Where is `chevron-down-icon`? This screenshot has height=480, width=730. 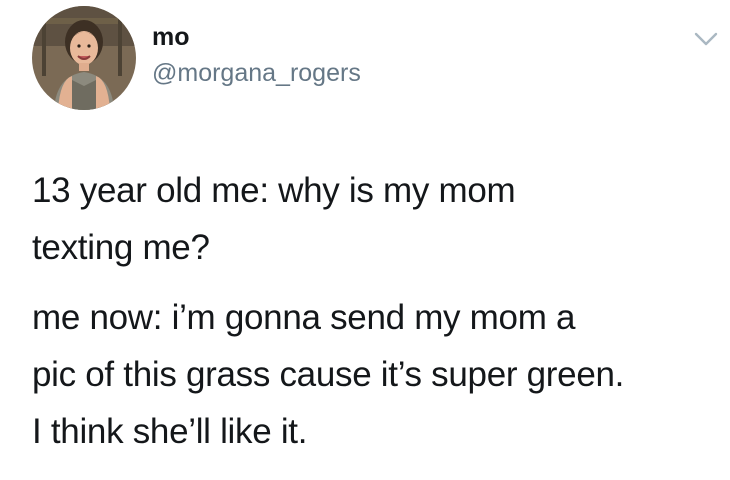
chevron-down-icon is located at coordinates (706, 38).